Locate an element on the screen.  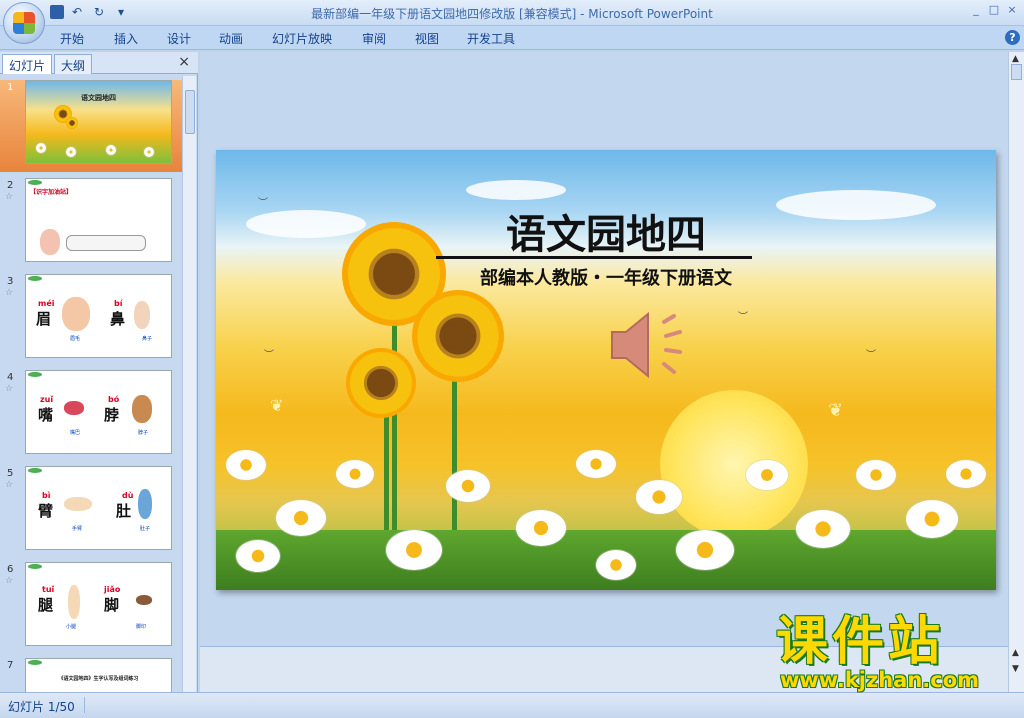
slide-thumbnail-row: 1 语文园地四 is located at coordinates (91, 126).